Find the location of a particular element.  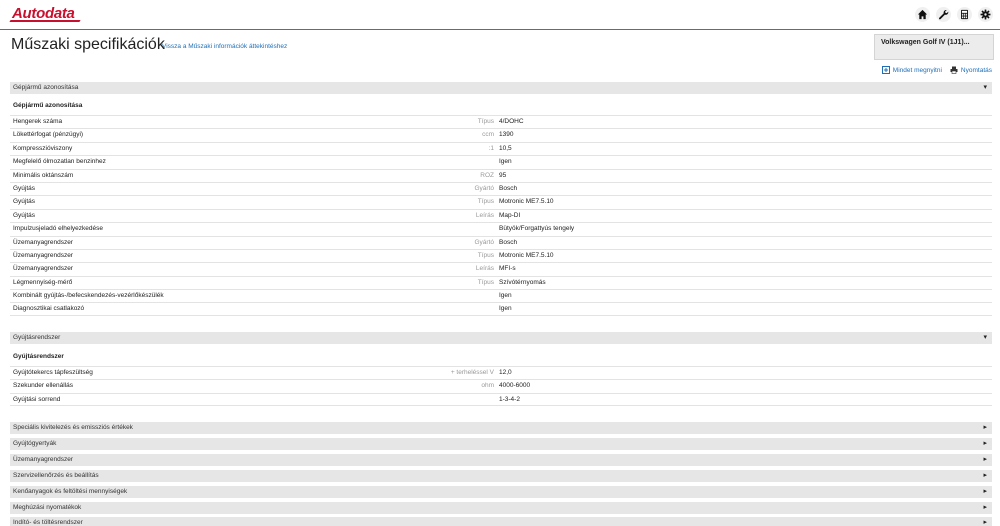

table-row: Lökettérfogat (pénzügyi) ccm 1390 is located at coordinates (501, 134).